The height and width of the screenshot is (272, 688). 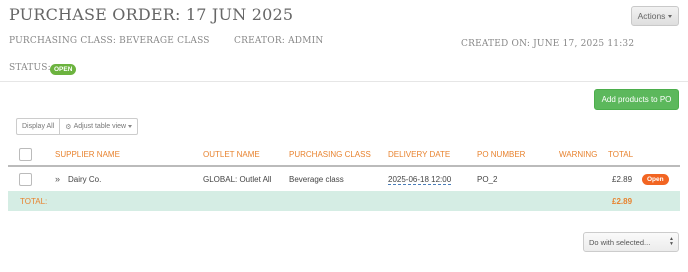 What do you see at coordinates (231, 154) in the screenshot?
I see `column-header-outlet-name: OUTLET NAME` at bounding box center [231, 154].